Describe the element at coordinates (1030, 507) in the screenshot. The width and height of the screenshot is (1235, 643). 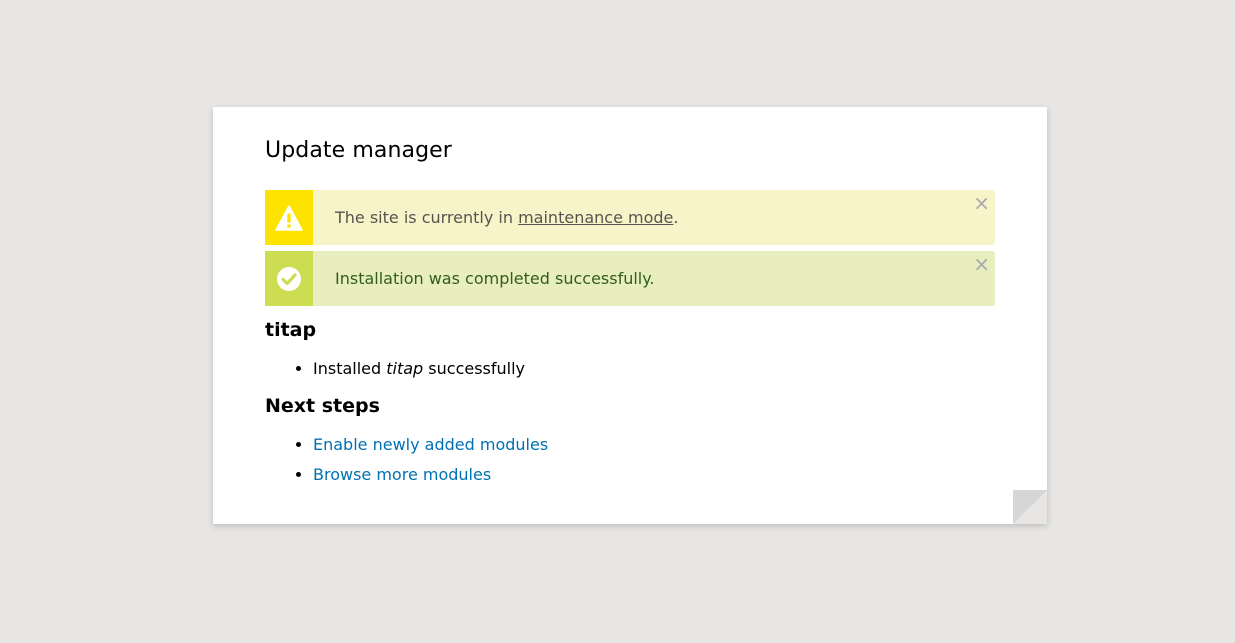
I see `page-fold-corner` at that location.